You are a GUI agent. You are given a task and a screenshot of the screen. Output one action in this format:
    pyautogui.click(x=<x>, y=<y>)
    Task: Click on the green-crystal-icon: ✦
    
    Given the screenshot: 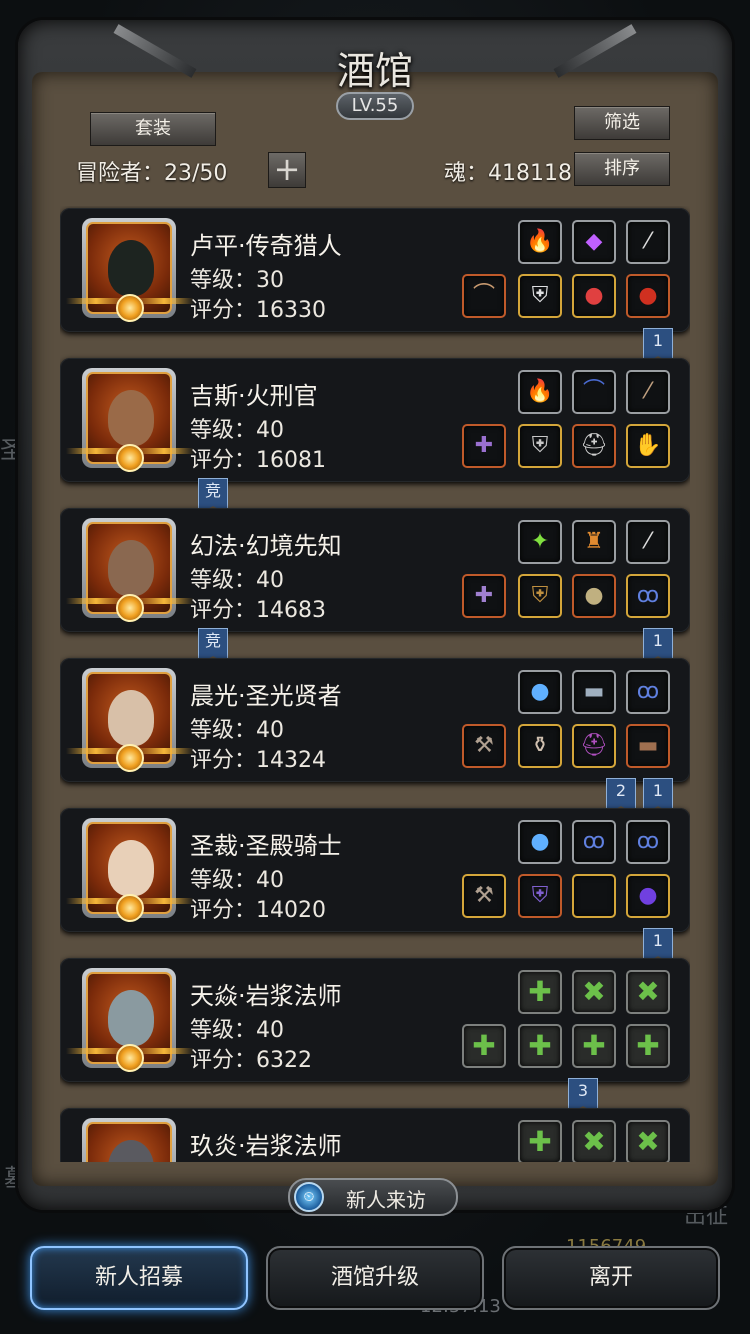 What is the action you would take?
    pyautogui.click(x=540, y=542)
    